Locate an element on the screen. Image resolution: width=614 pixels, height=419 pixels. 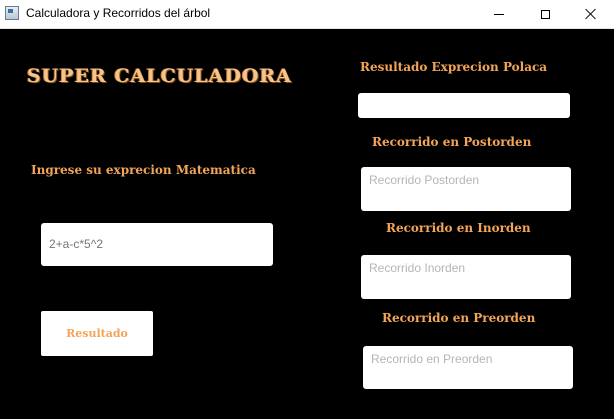
preorden-field: Recorrido en Preorden is located at coordinates (468, 367).